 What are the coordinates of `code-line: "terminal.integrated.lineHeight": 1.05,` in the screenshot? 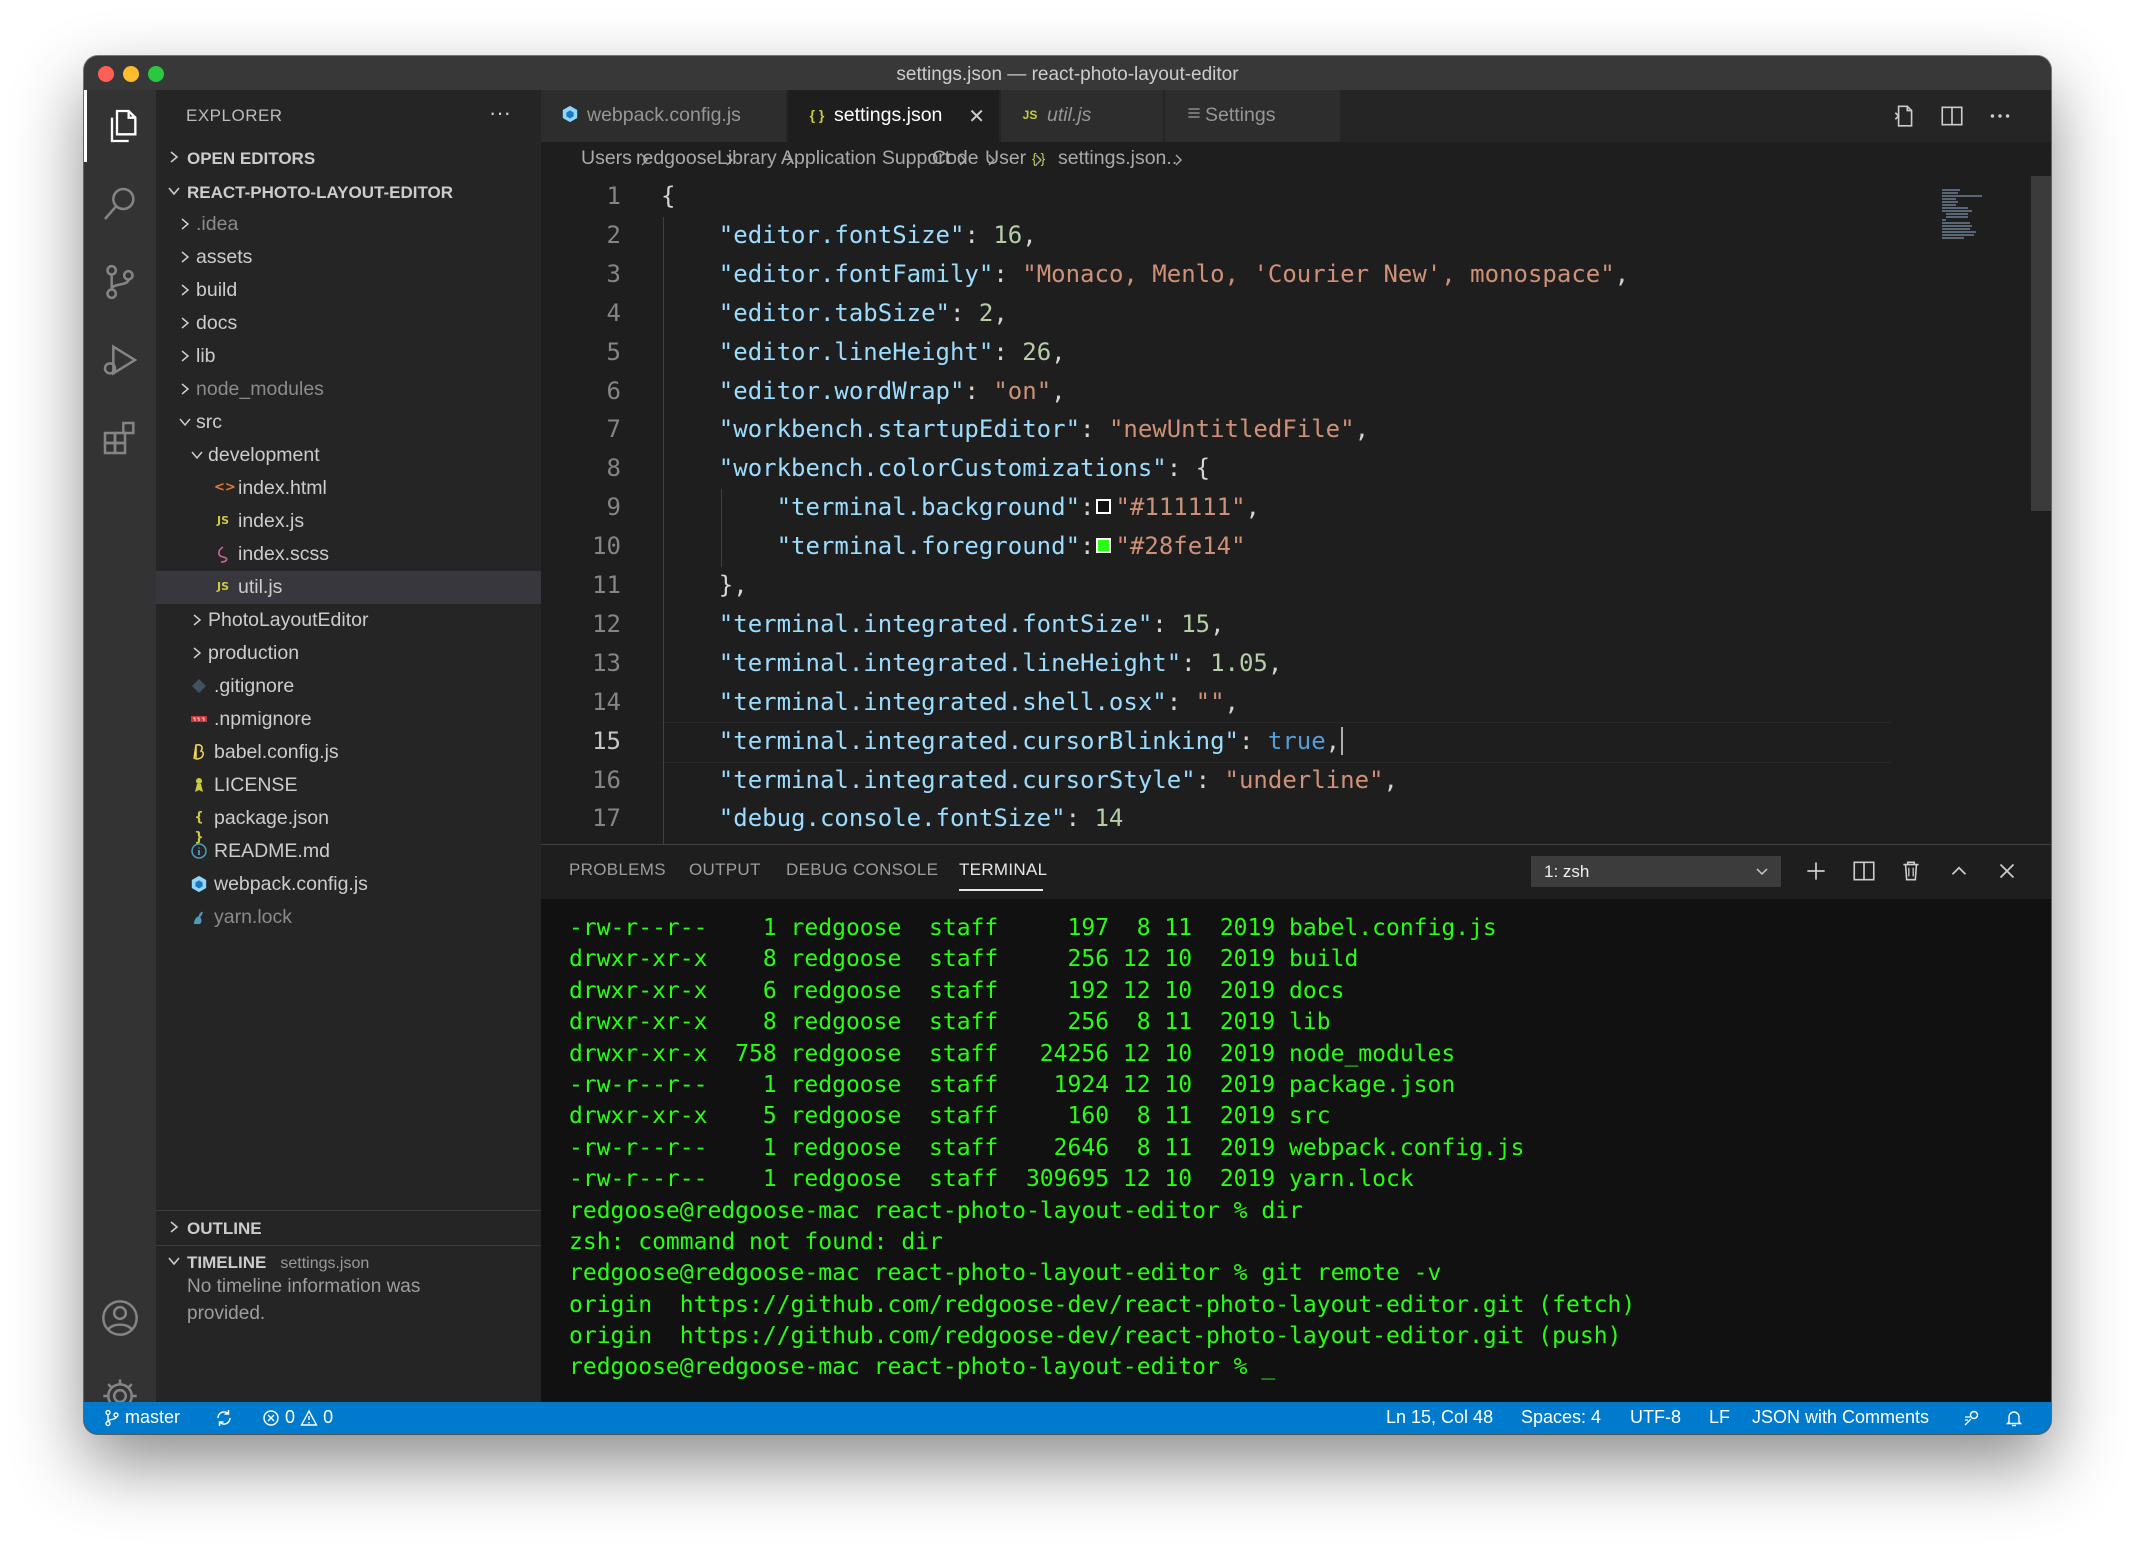 It's located at (972, 663).